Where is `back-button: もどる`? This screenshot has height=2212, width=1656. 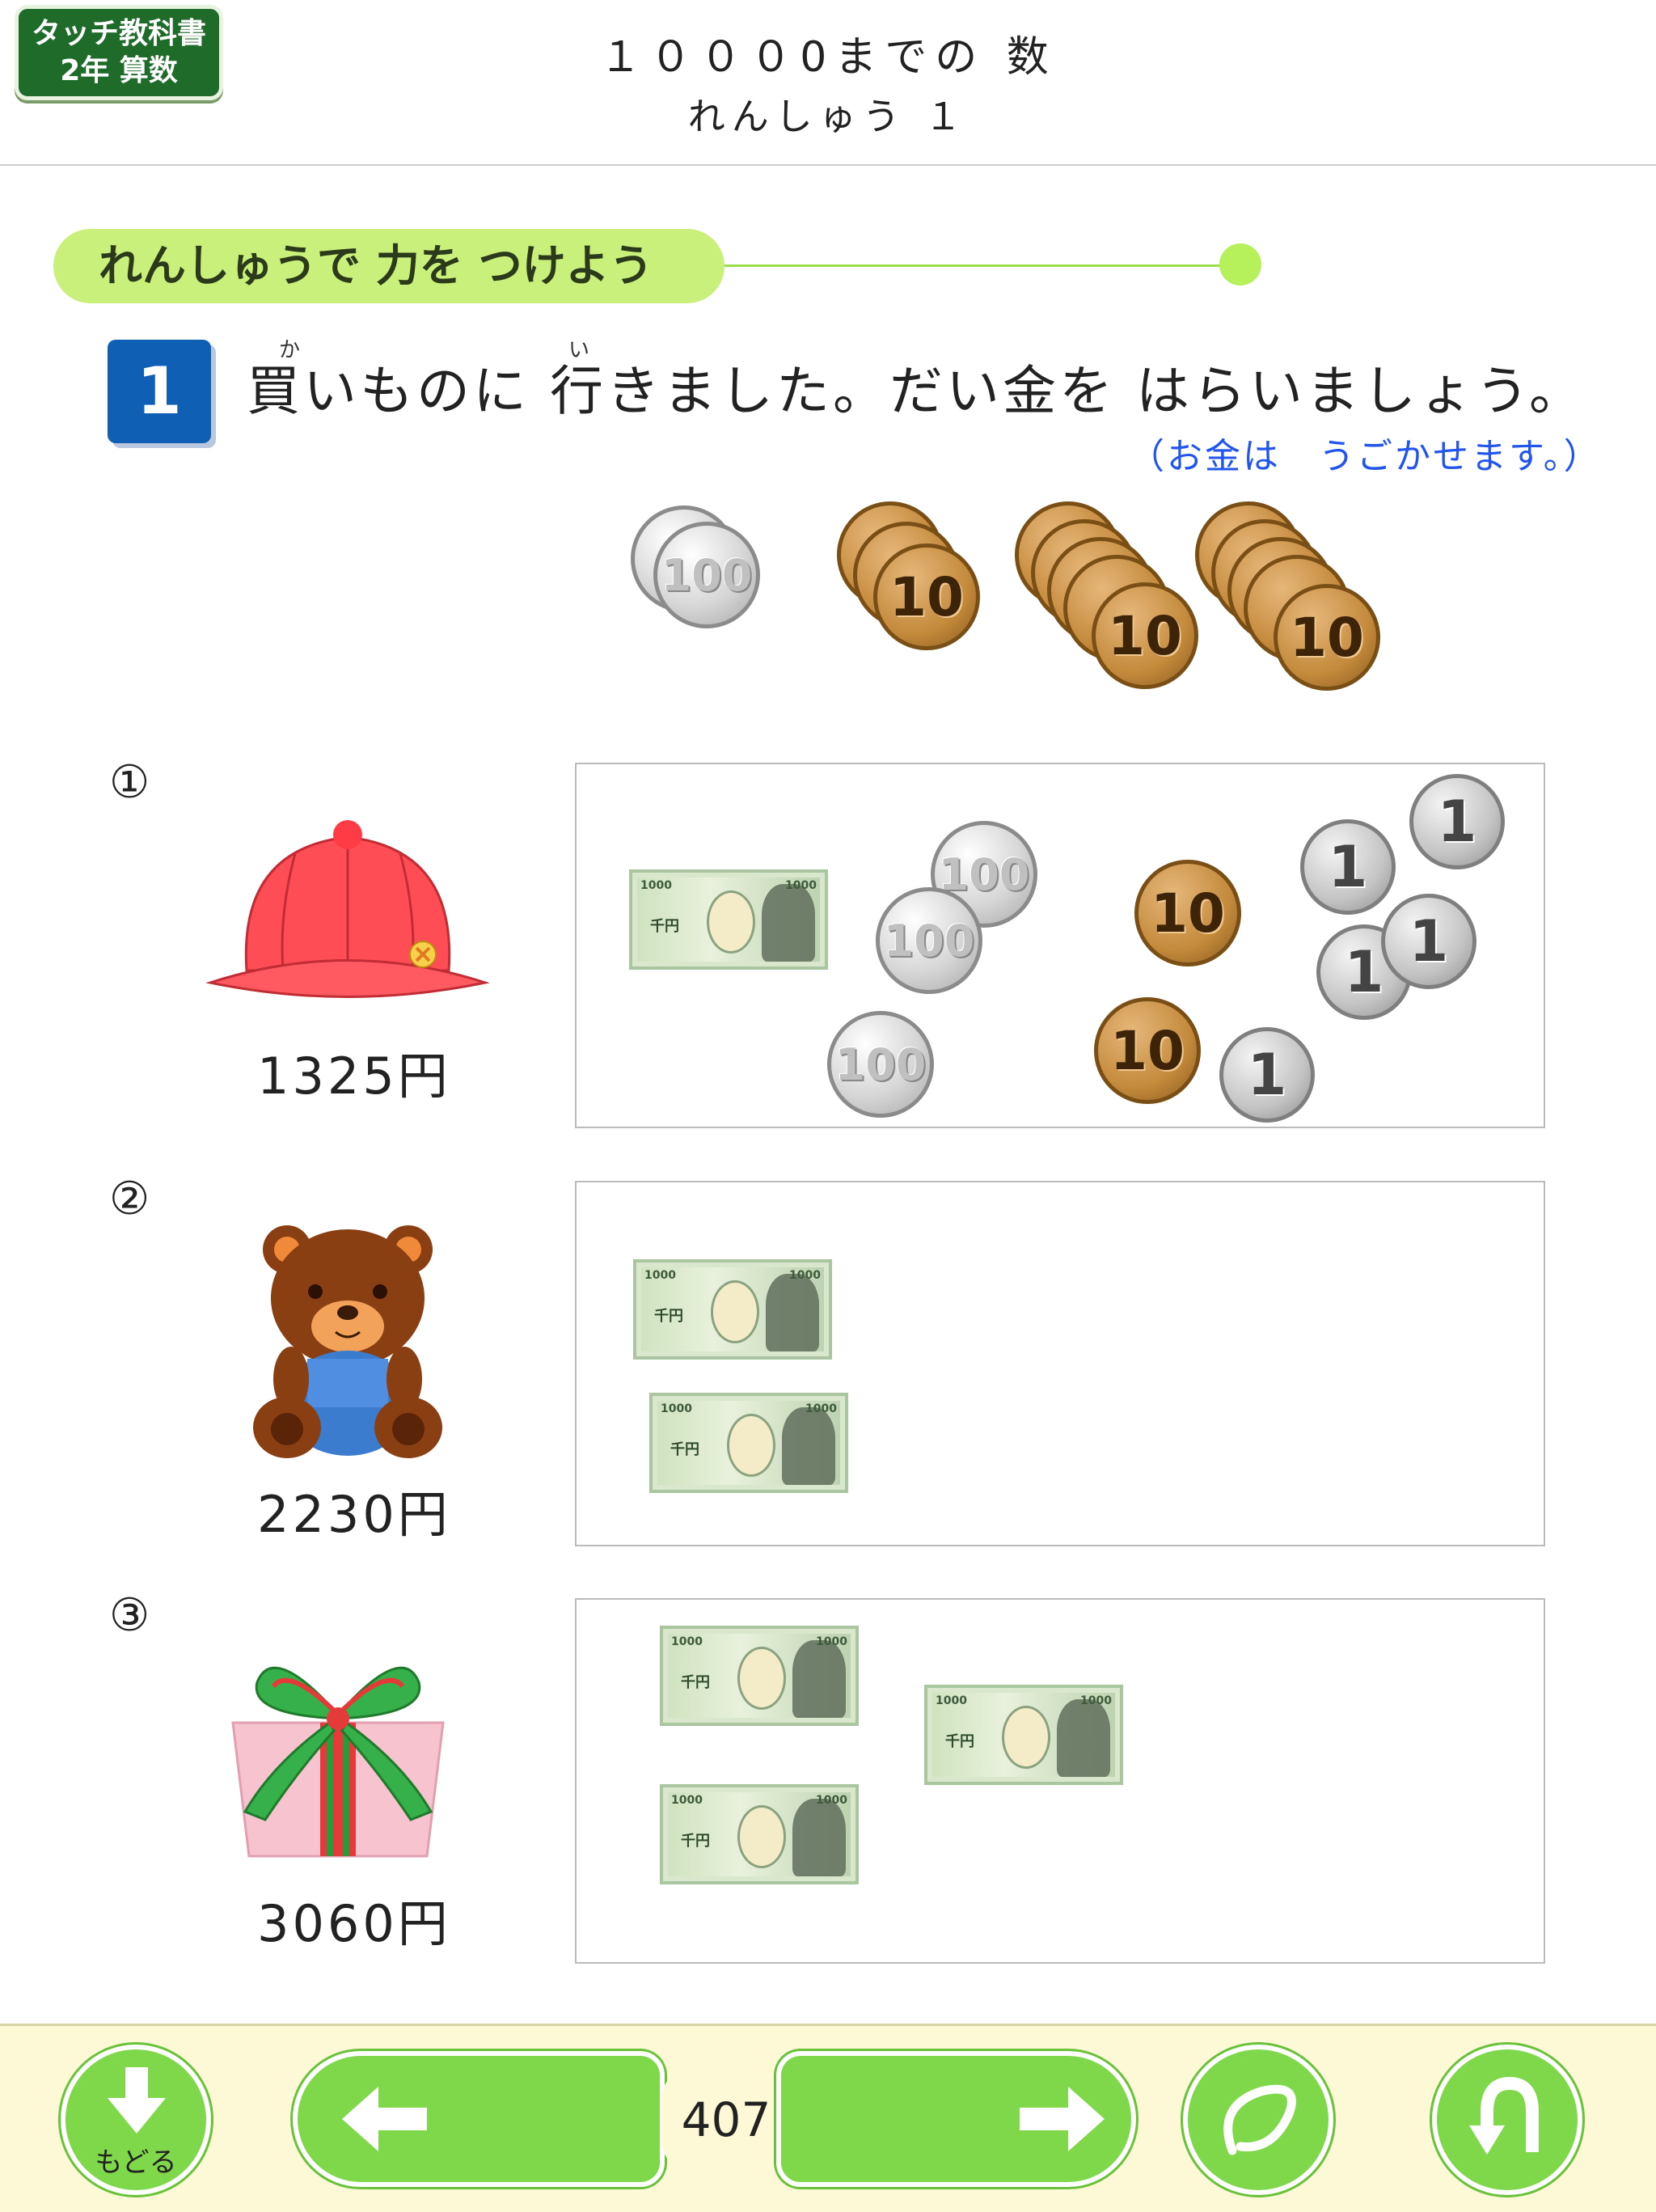
back-button: もどる is located at coordinates (136, 2120).